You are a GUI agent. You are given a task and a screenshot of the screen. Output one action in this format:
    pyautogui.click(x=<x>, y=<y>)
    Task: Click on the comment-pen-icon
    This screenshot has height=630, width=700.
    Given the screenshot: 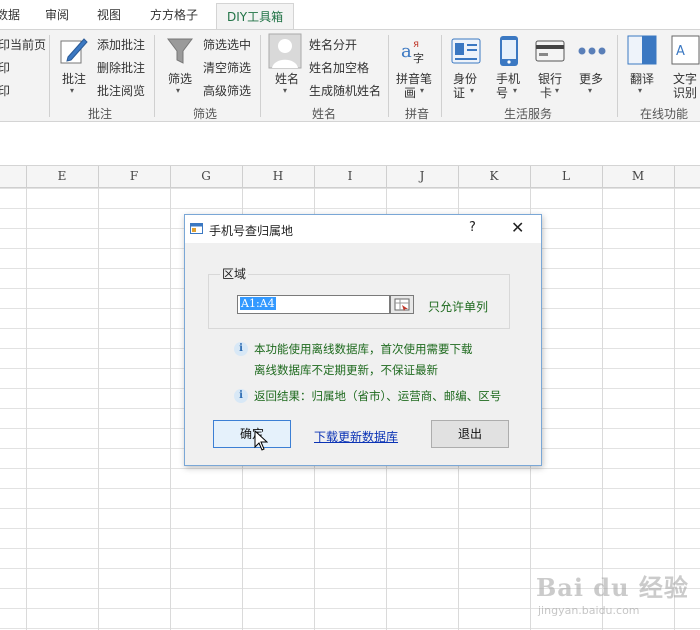 What is the action you would take?
    pyautogui.click(x=74, y=51)
    